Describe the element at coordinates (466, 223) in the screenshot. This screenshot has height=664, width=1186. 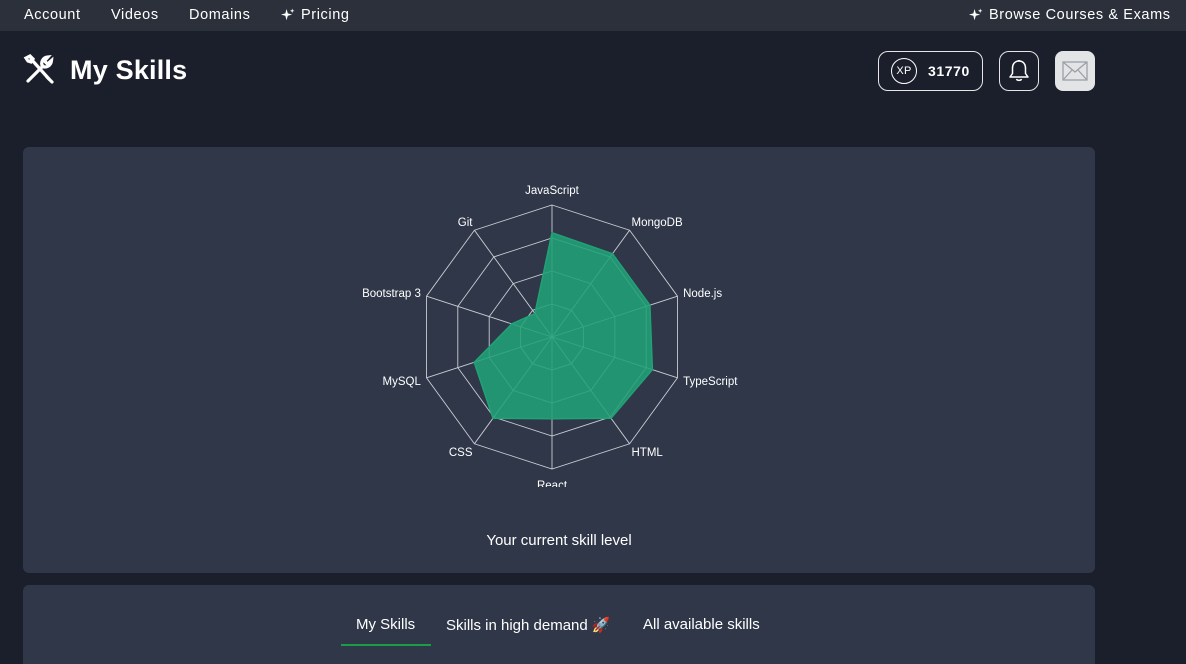
I see `radar-axis-label: Git` at that location.